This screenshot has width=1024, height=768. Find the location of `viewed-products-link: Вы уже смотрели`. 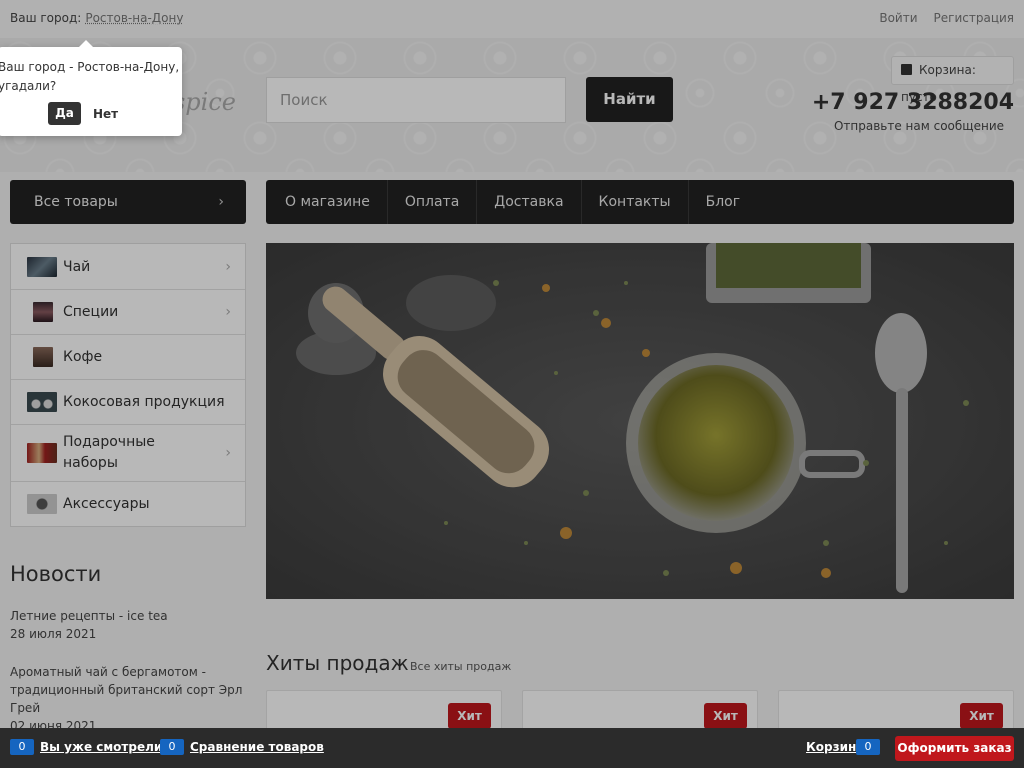

viewed-products-link: Вы уже смотрели is located at coordinates (101, 747).